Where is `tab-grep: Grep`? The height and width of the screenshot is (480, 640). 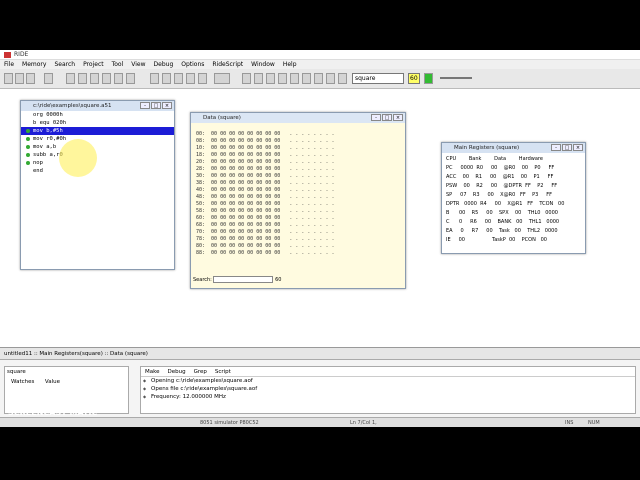
tab-grep: Grep is located at coordinates (200, 372).